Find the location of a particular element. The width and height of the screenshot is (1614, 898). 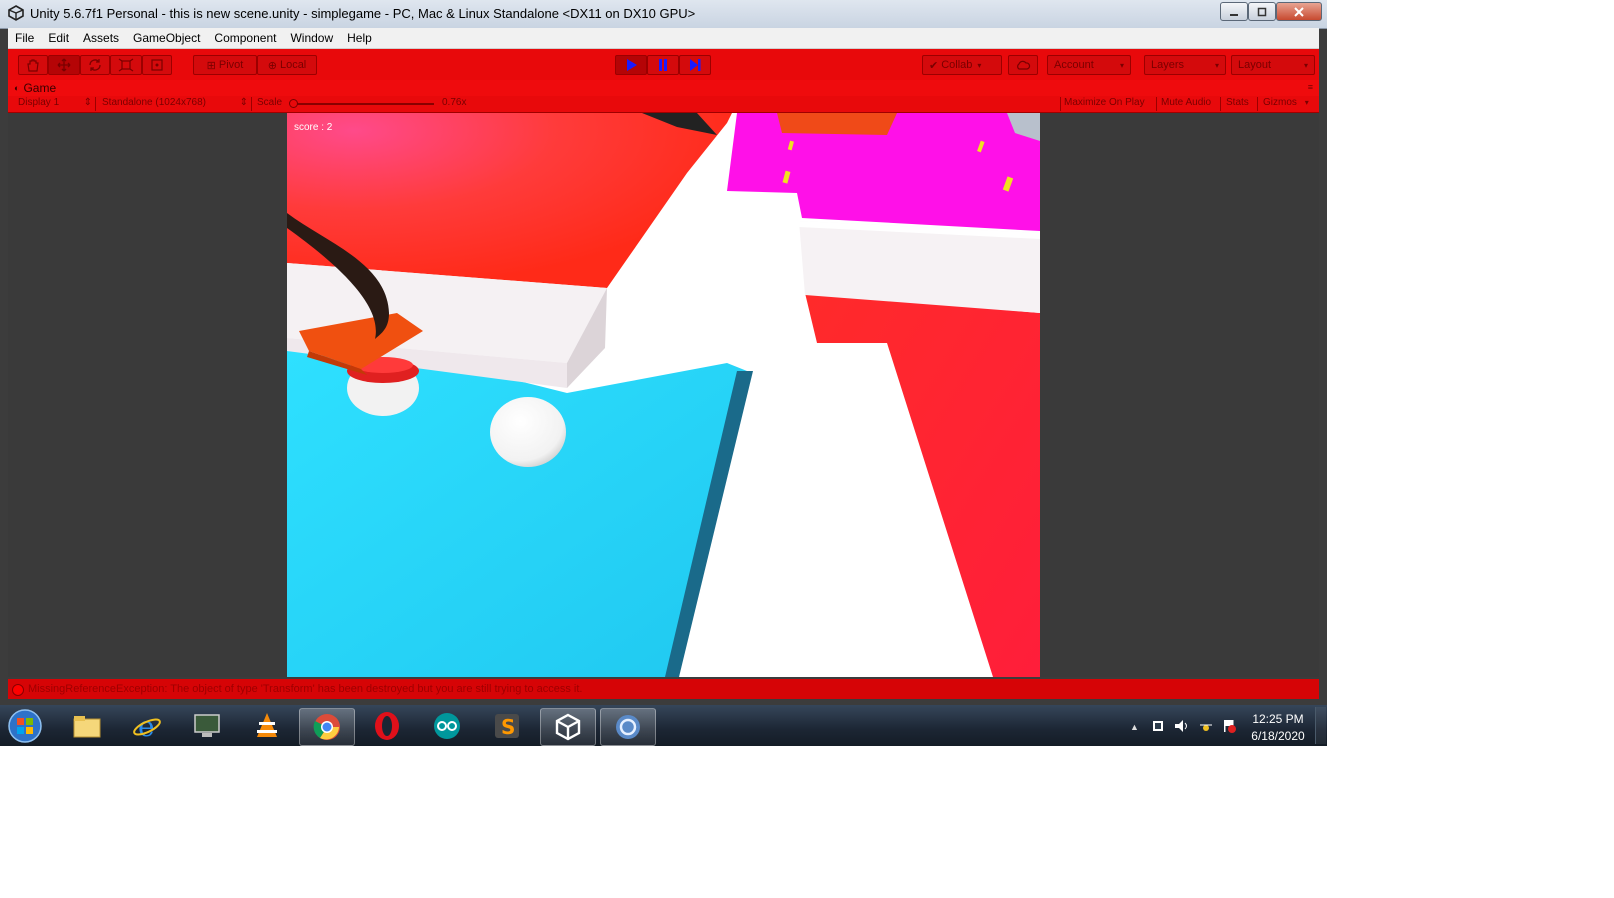

menu-gameobject: GameObject is located at coordinates (166, 38).